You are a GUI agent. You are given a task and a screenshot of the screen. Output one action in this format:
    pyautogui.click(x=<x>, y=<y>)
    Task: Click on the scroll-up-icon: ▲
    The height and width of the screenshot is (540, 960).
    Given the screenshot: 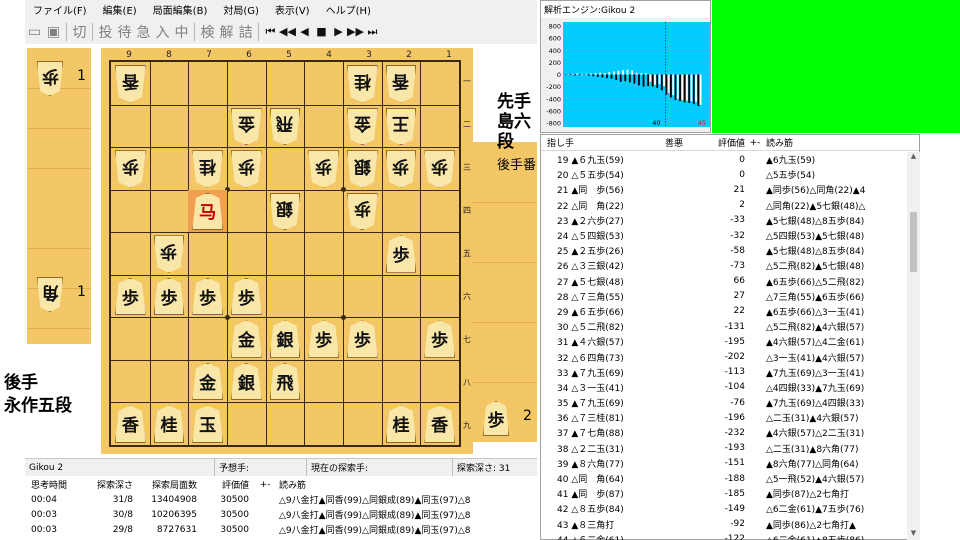 What is the action you would take?
    pyautogui.click(x=913, y=158)
    